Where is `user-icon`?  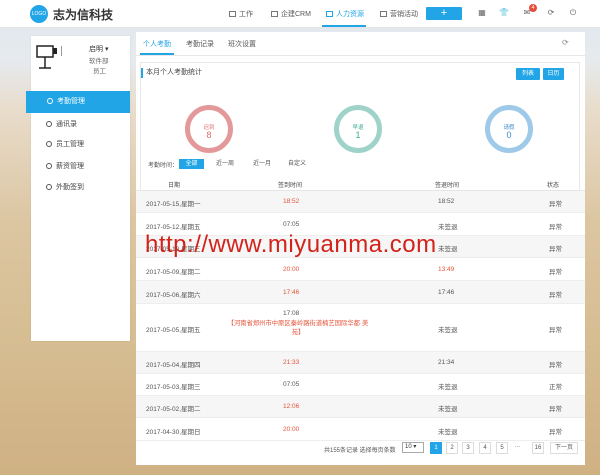 user-icon is located at coordinates (49, 144).